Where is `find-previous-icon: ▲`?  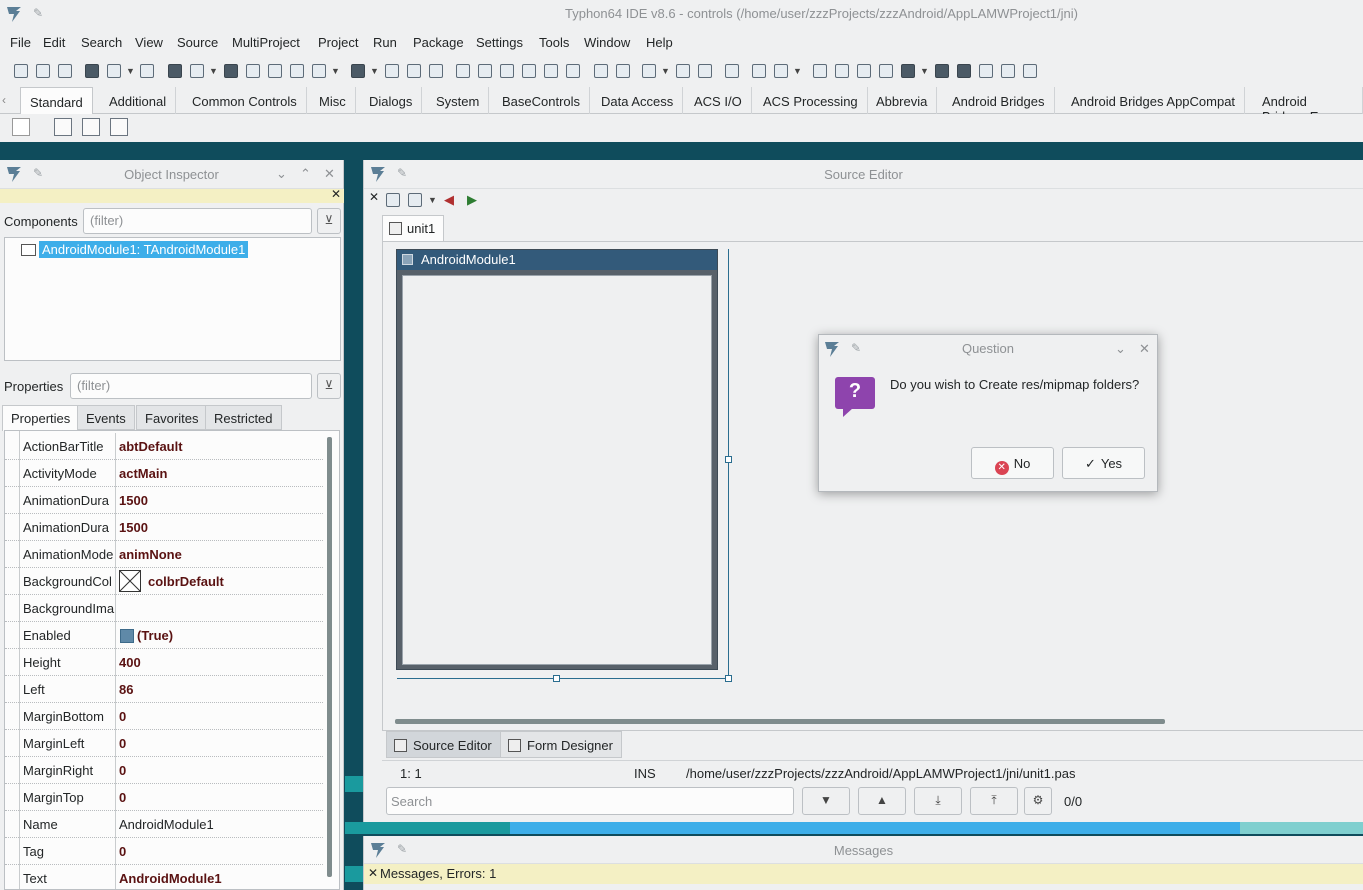
find-previous-icon: ▲ is located at coordinates (882, 801).